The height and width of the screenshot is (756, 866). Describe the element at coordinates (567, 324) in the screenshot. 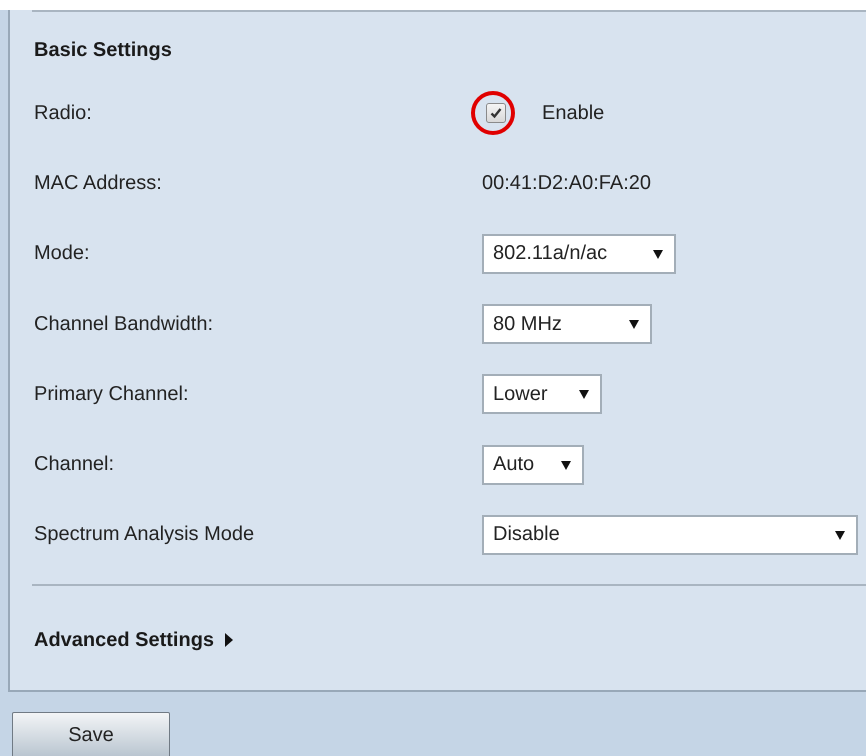

I see `select-field: 80 MHz` at that location.